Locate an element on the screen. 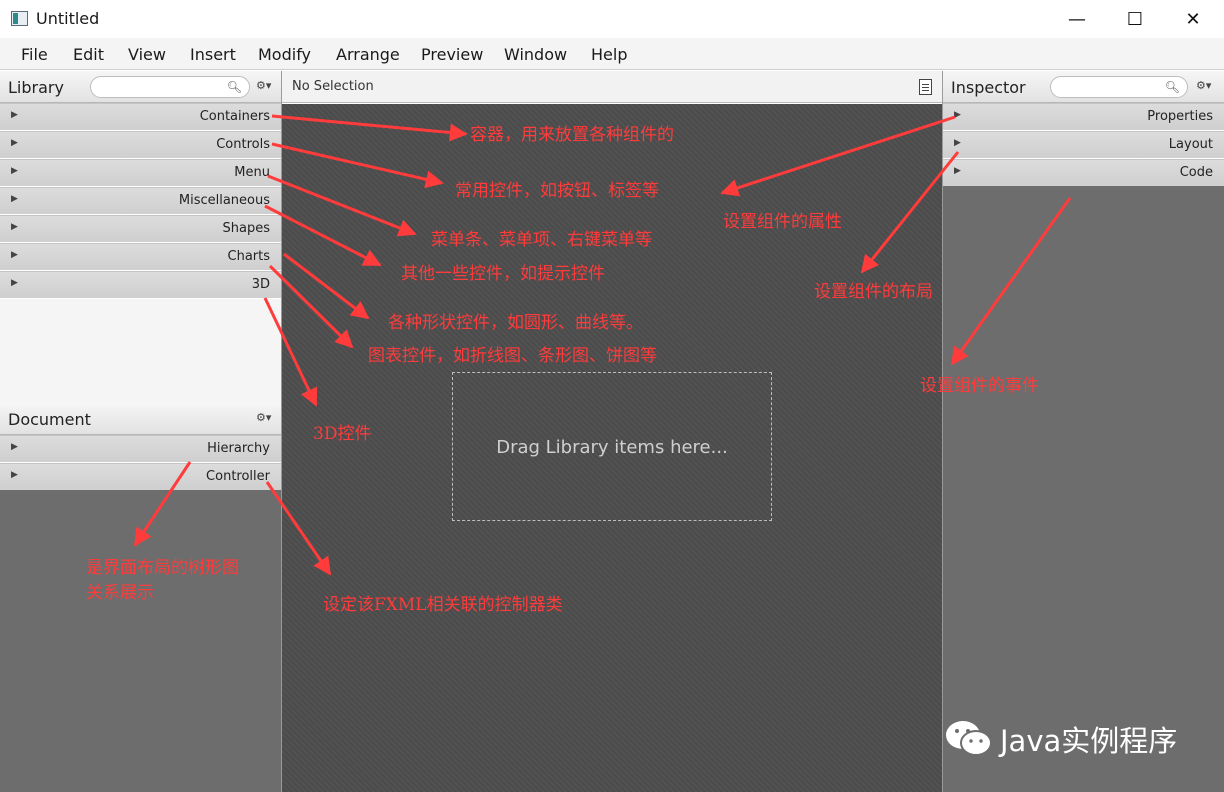  library-header: Library 🔍︎ ⚙▾ is located at coordinates (140, 87).